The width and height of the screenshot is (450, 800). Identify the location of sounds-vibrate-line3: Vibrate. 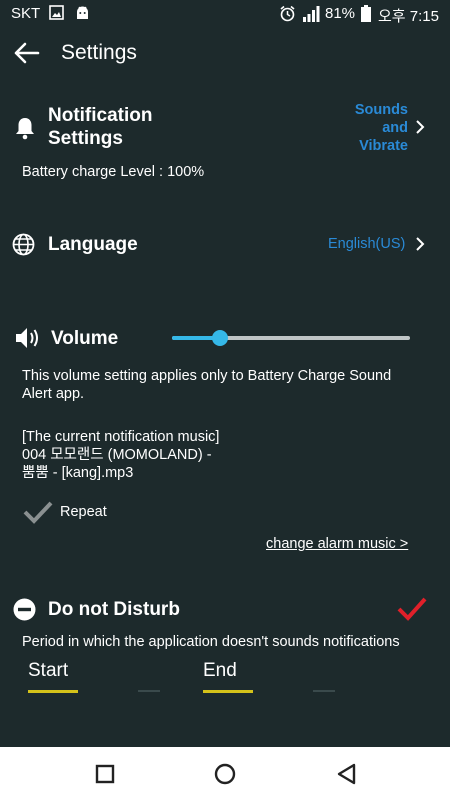
(383, 146).